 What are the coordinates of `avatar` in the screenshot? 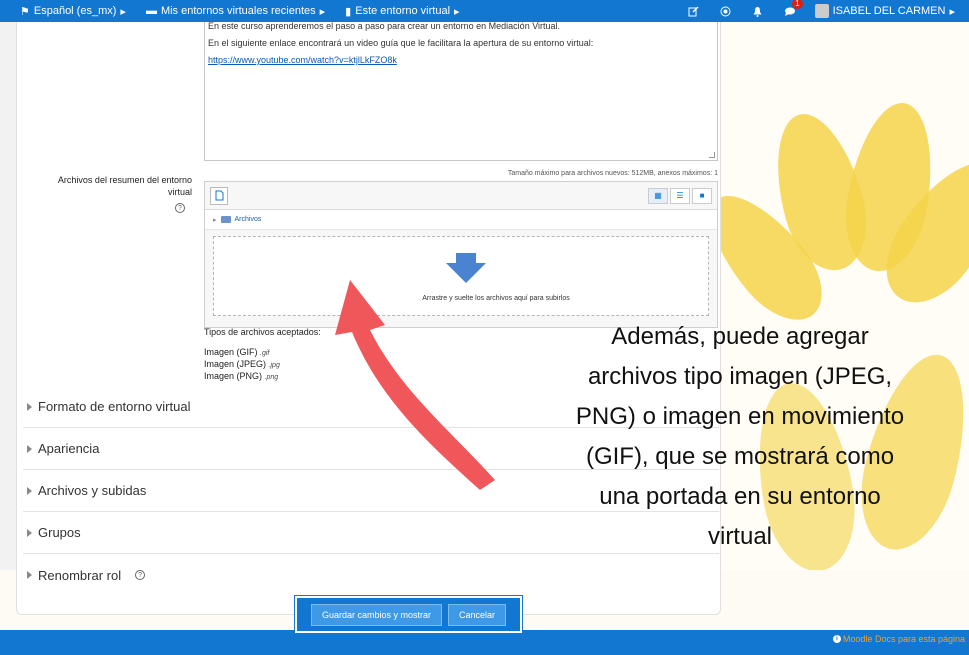 It's located at (821, 11).